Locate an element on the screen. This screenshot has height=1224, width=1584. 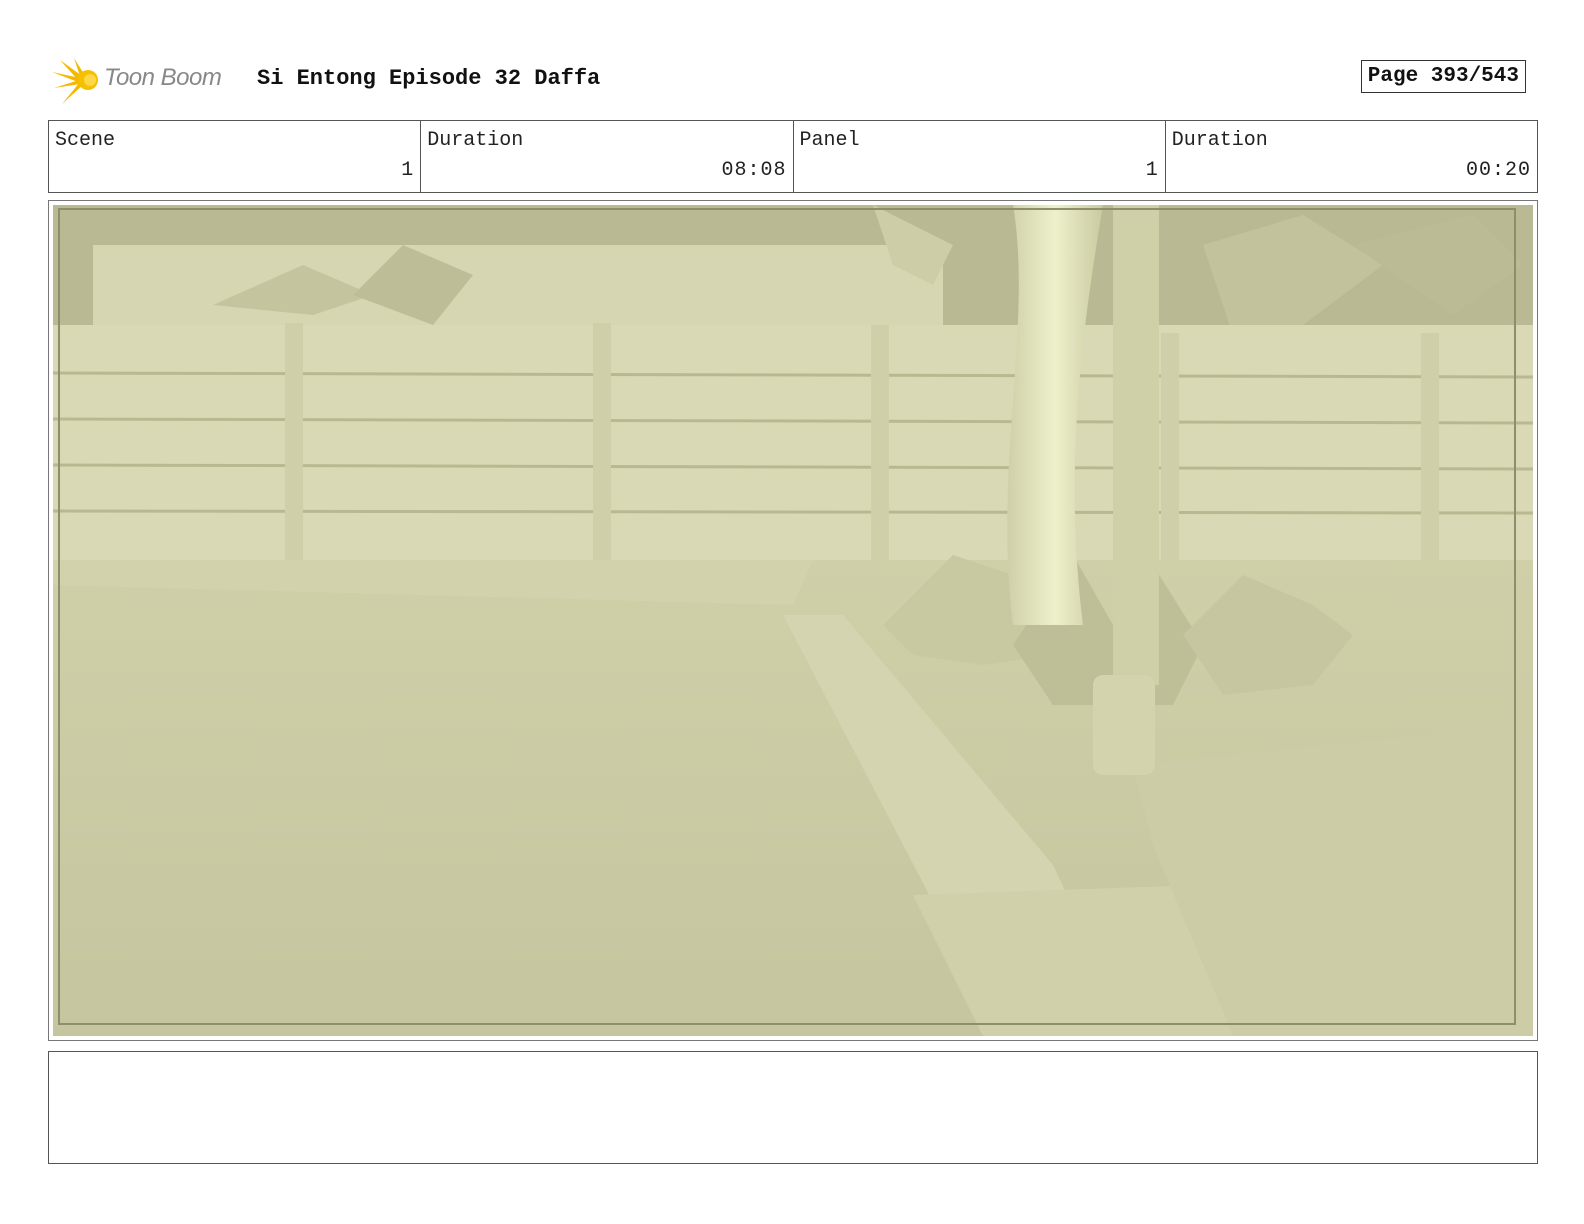
panel-notes-box is located at coordinates (793, 1107).